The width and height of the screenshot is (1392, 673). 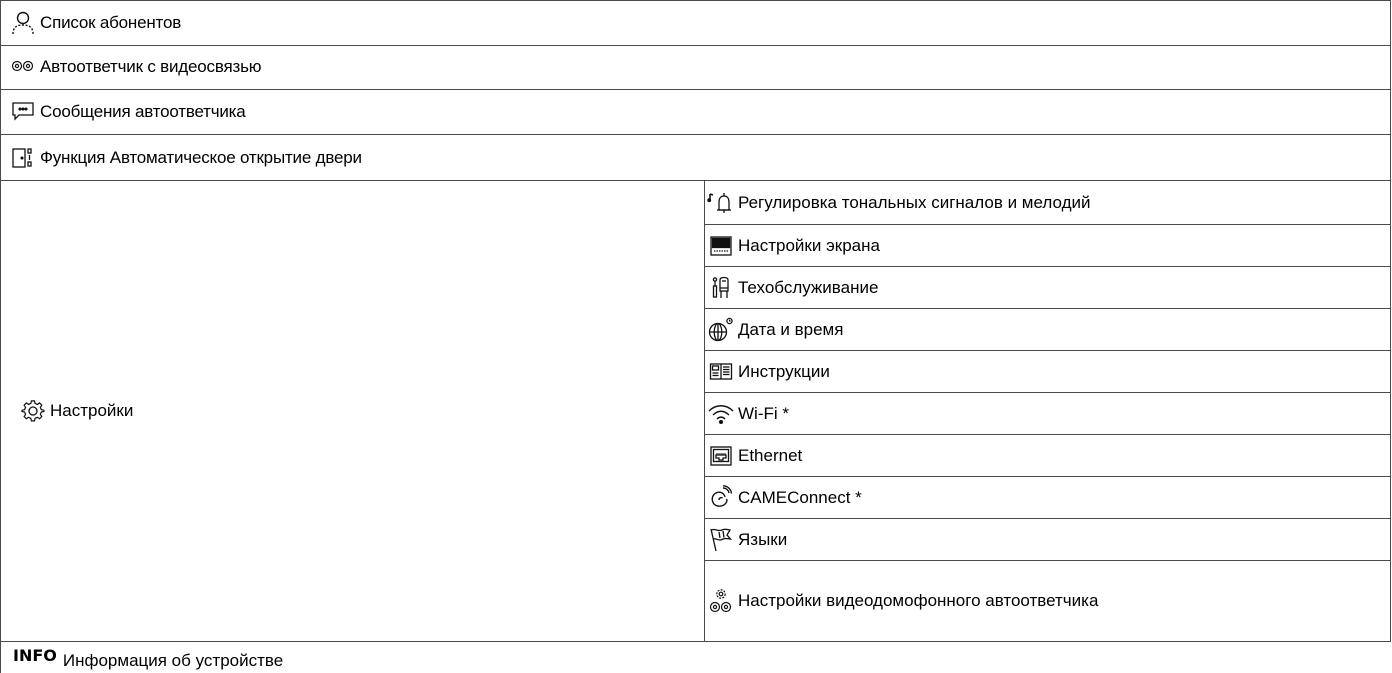 I want to click on menu-item-label: Настройки, so click(x=92, y=410).